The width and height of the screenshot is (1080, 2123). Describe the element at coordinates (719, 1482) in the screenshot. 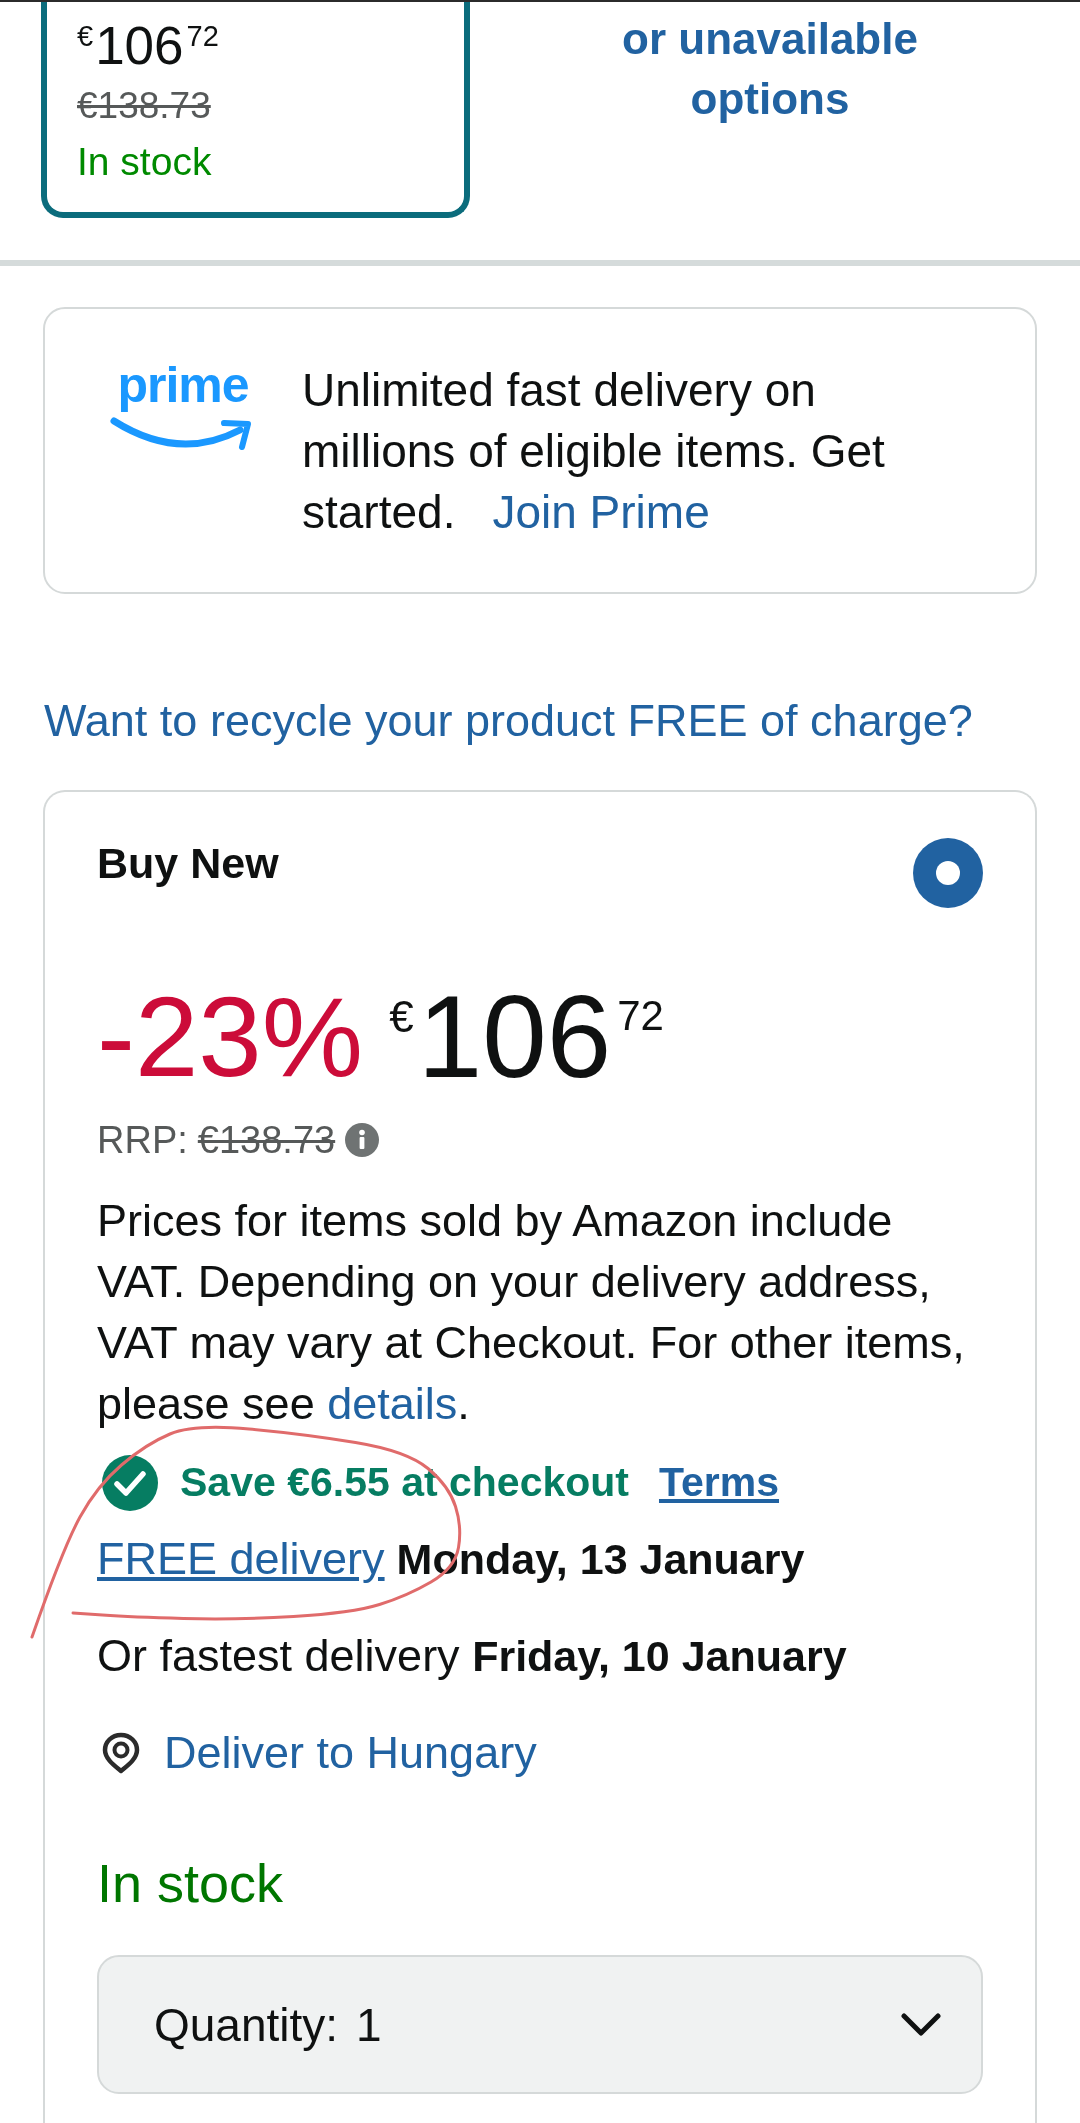

I see `terms-link: Terms` at that location.